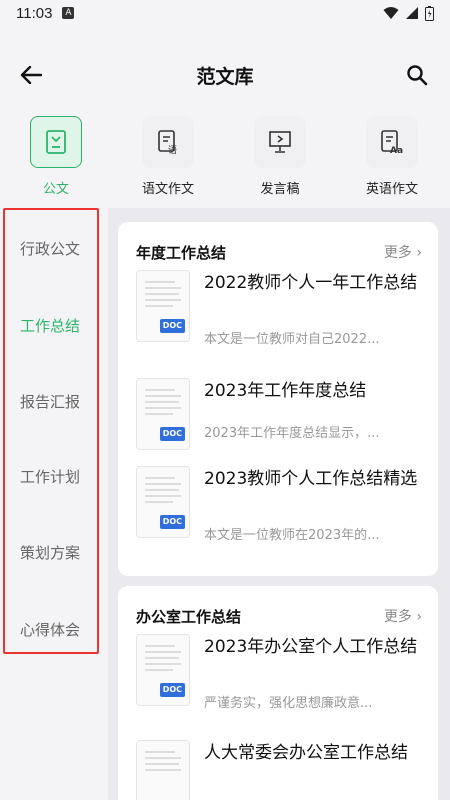  What do you see at coordinates (50, 248) in the screenshot?
I see `sidebar-item-admin-docs: 行政公文` at bounding box center [50, 248].